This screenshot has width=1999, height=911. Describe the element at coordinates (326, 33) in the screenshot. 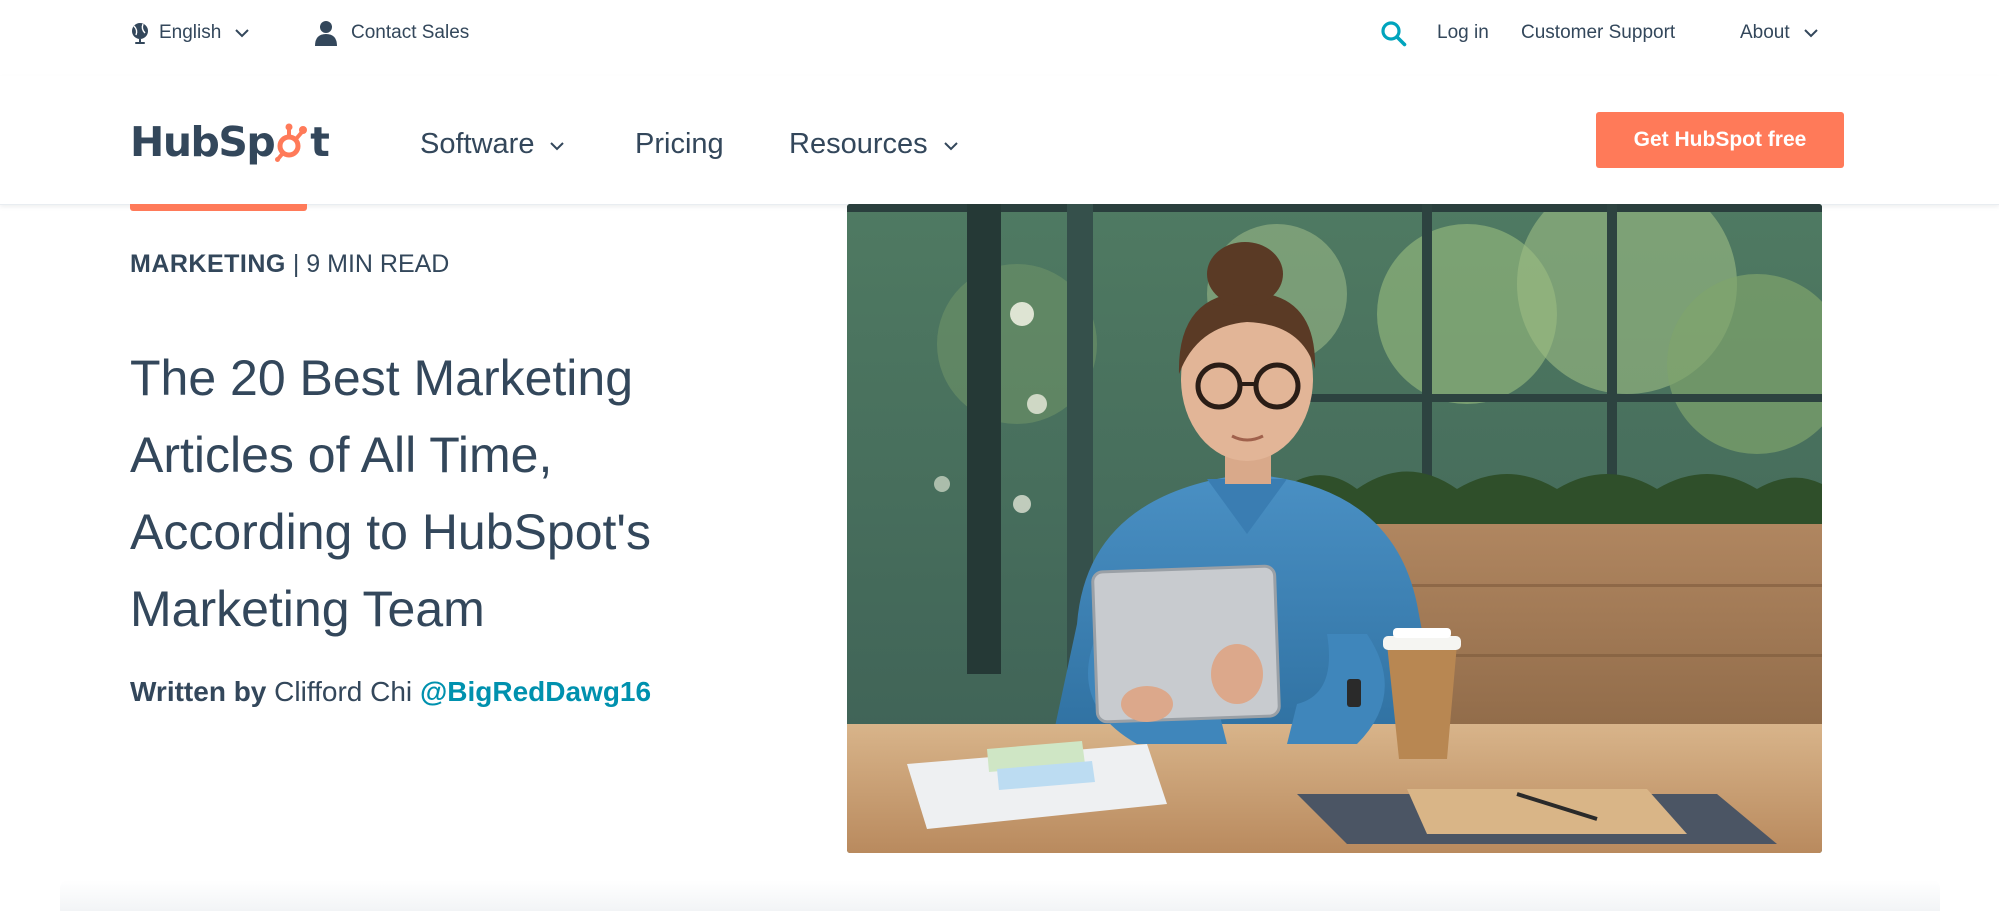

I see `person-icon` at that location.